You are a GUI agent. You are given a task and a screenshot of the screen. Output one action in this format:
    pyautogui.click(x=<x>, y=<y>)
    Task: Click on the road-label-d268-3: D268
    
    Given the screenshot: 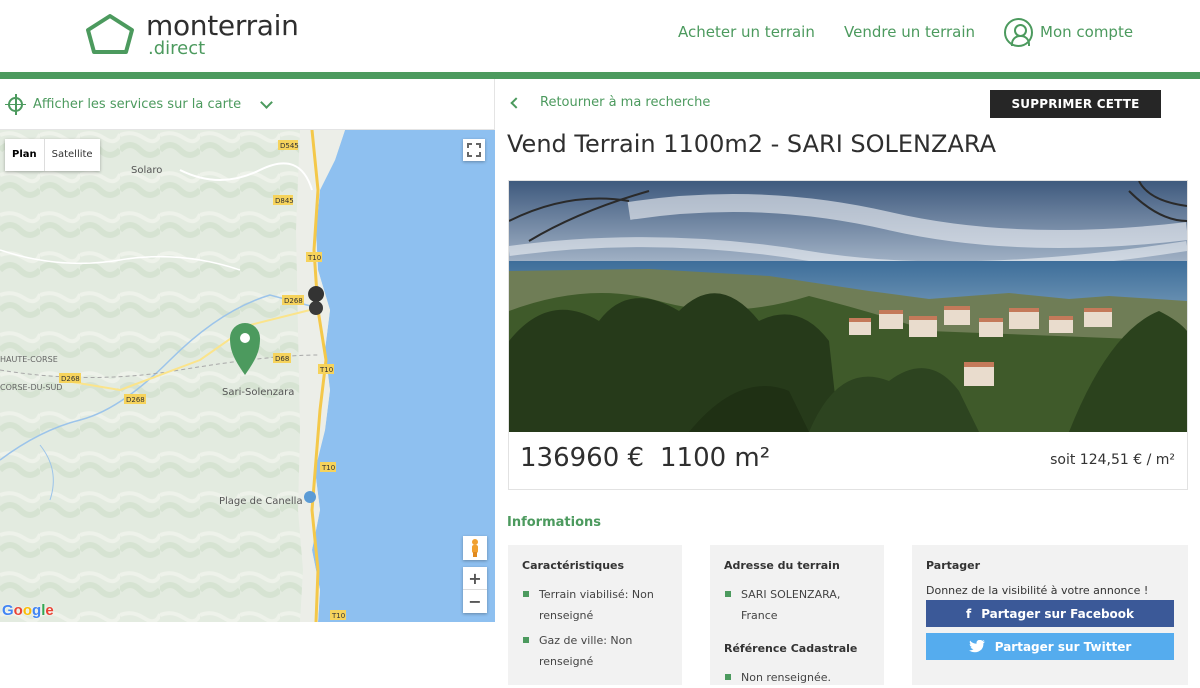 What is the action you would take?
    pyautogui.click(x=135, y=400)
    